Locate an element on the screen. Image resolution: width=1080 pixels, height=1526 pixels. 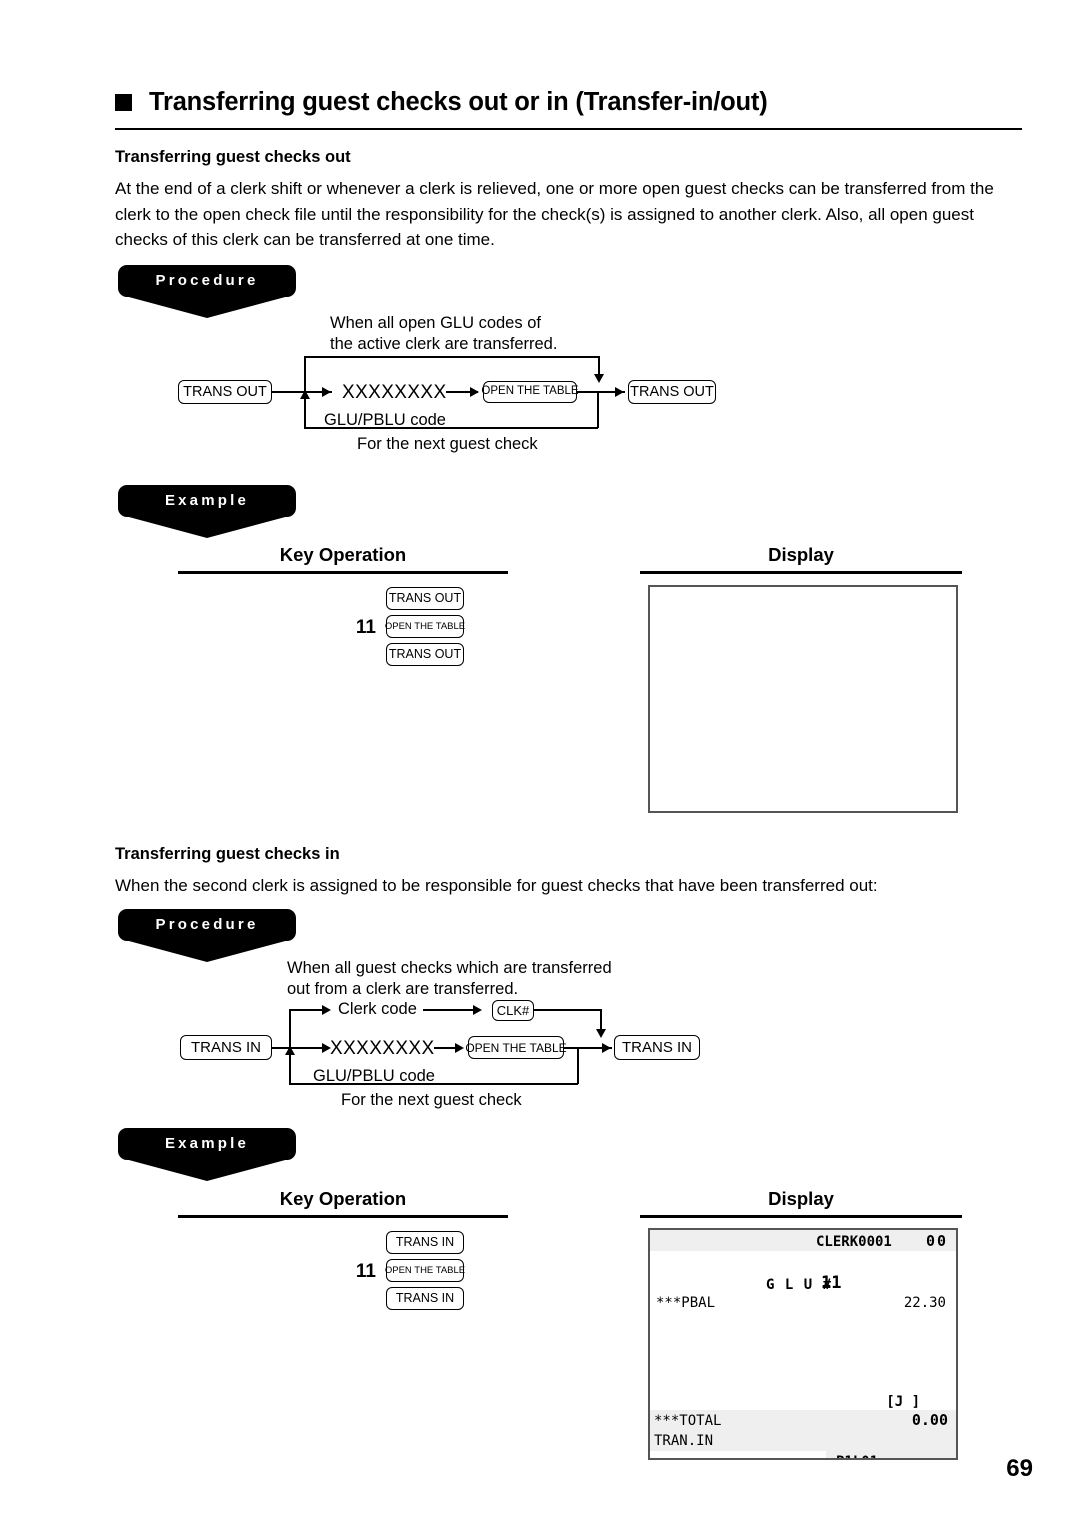
display-indicator-digits: 00 is located at coordinates (936, 1241).